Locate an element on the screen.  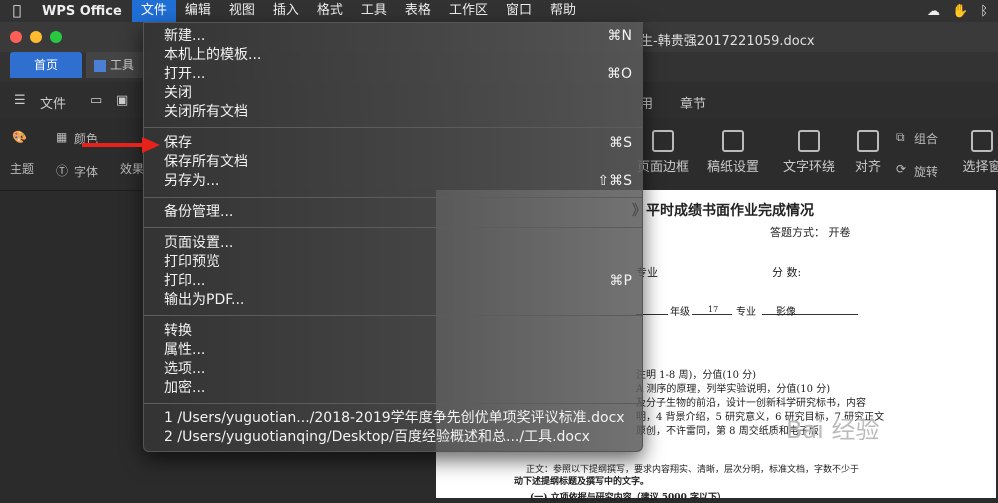
hand-icon: ✋ is located at coordinates (960, 11).